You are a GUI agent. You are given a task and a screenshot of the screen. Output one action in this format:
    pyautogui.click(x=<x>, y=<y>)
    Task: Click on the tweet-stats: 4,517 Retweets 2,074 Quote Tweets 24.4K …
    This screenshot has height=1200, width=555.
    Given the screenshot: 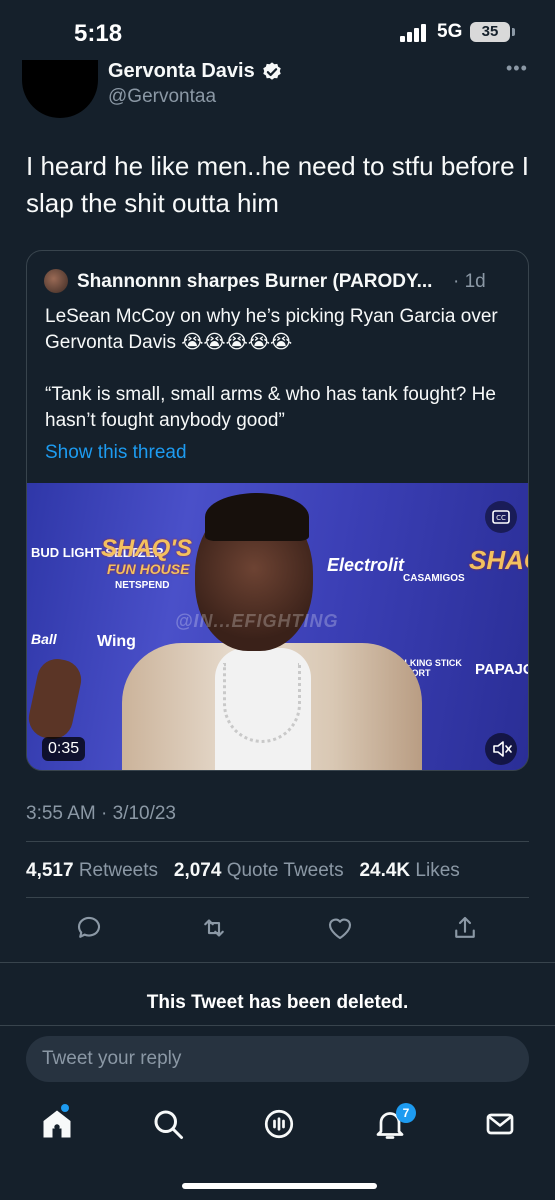 What is the action you would take?
    pyautogui.click(x=243, y=871)
    